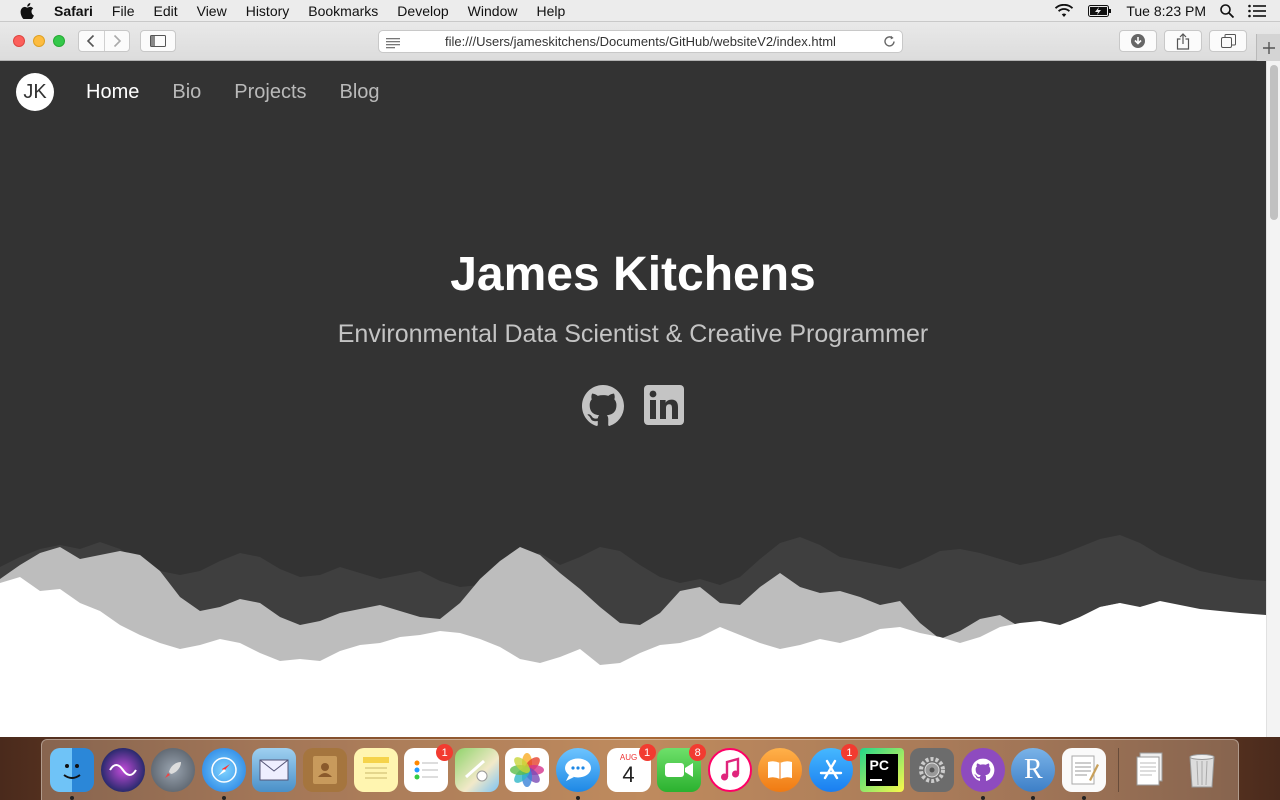 This screenshot has width=1280, height=800. What do you see at coordinates (116, 41) in the screenshot?
I see `forward-button` at bounding box center [116, 41].